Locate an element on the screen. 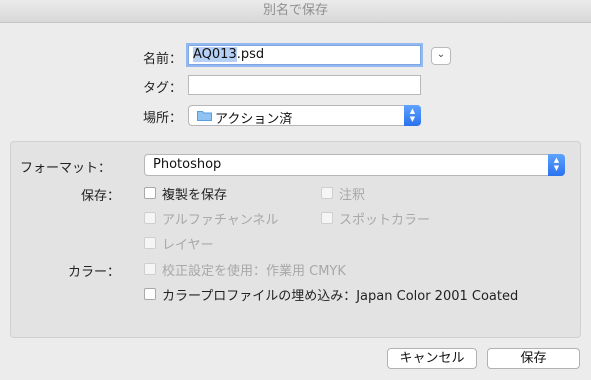 This screenshot has width=591, height=380. location-label: 場所： is located at coordinates (162, 118).